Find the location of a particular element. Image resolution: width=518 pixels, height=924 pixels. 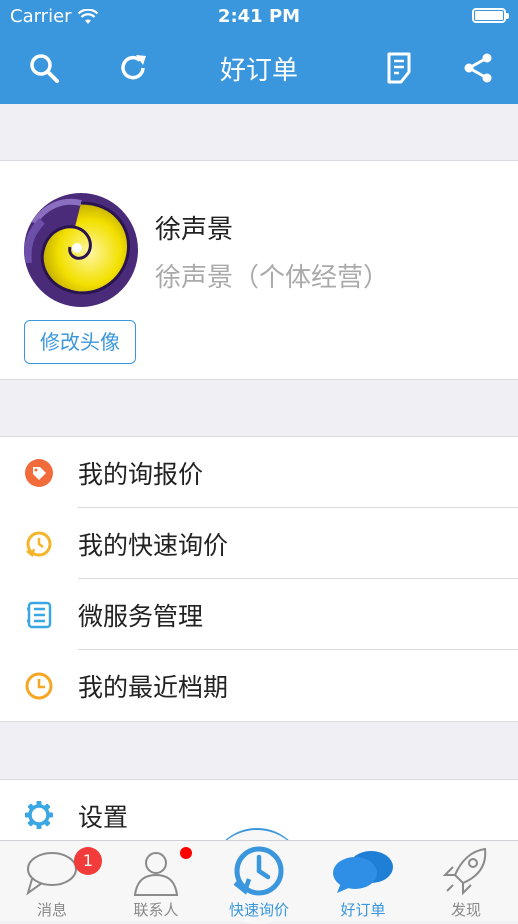

notification-dot is located at coordinates (186, 853).